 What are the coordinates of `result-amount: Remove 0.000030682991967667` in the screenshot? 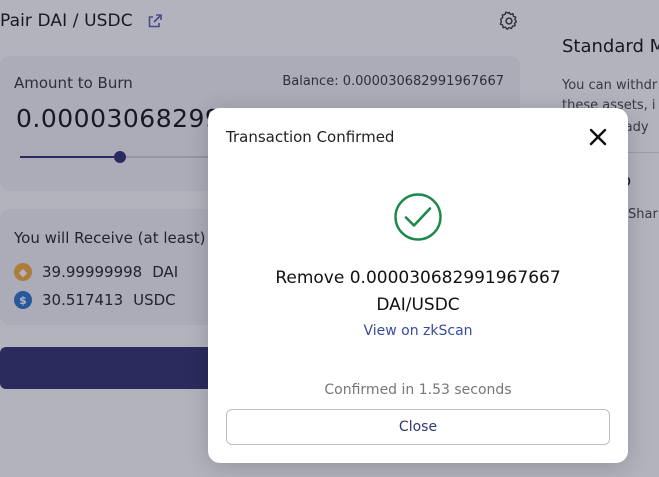 It's located at (418, 278).